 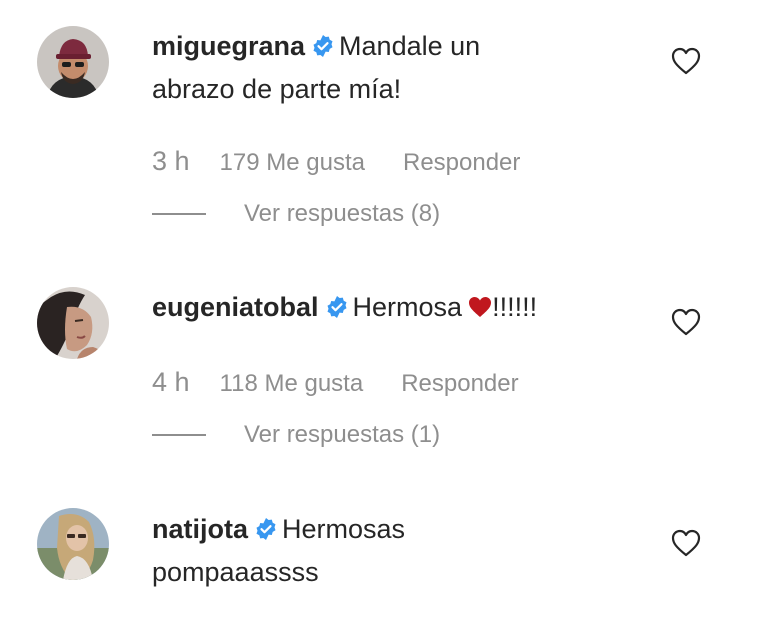 I want to click on comment-text: eugeniatobal Hermosa!!!!!!, so click(x=382, y=307).